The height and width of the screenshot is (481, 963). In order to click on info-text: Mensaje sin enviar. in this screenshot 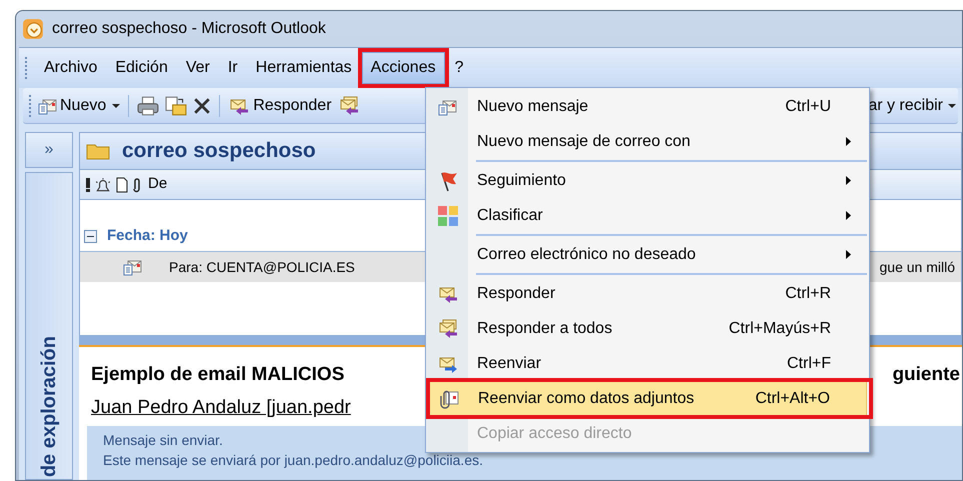, I will do `click(163, 440)`.